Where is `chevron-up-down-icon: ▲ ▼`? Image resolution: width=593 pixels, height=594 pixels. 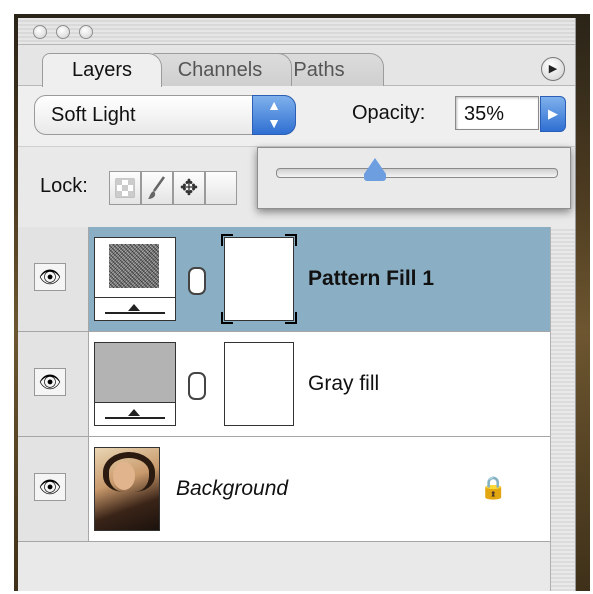 chevron-up-down-icon: ▲ ▼ is located at coordinates (274, 114).